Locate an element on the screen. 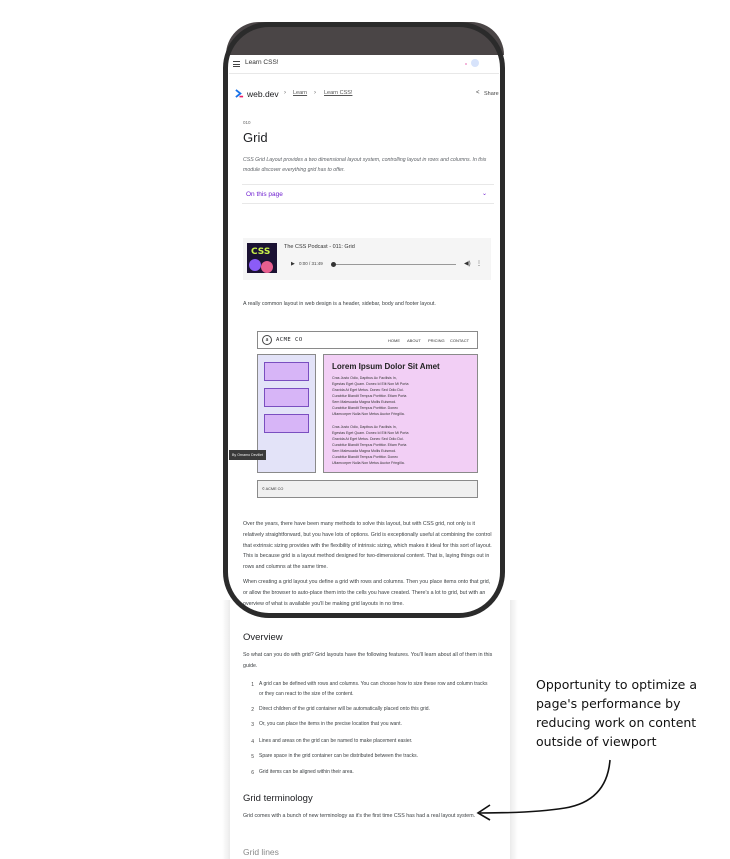 The height and width of the screenshot is (859, 730). page-shadow-left is located at coordinates (226, 729).